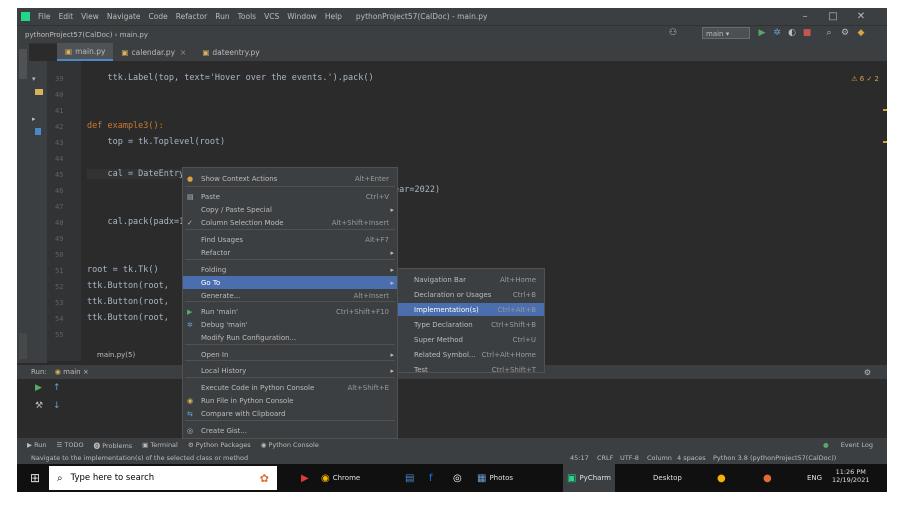  What do you see at coordinates (90, 16) in the screenshot?
I see `menu-view: View` at bounding box center [90, 16].